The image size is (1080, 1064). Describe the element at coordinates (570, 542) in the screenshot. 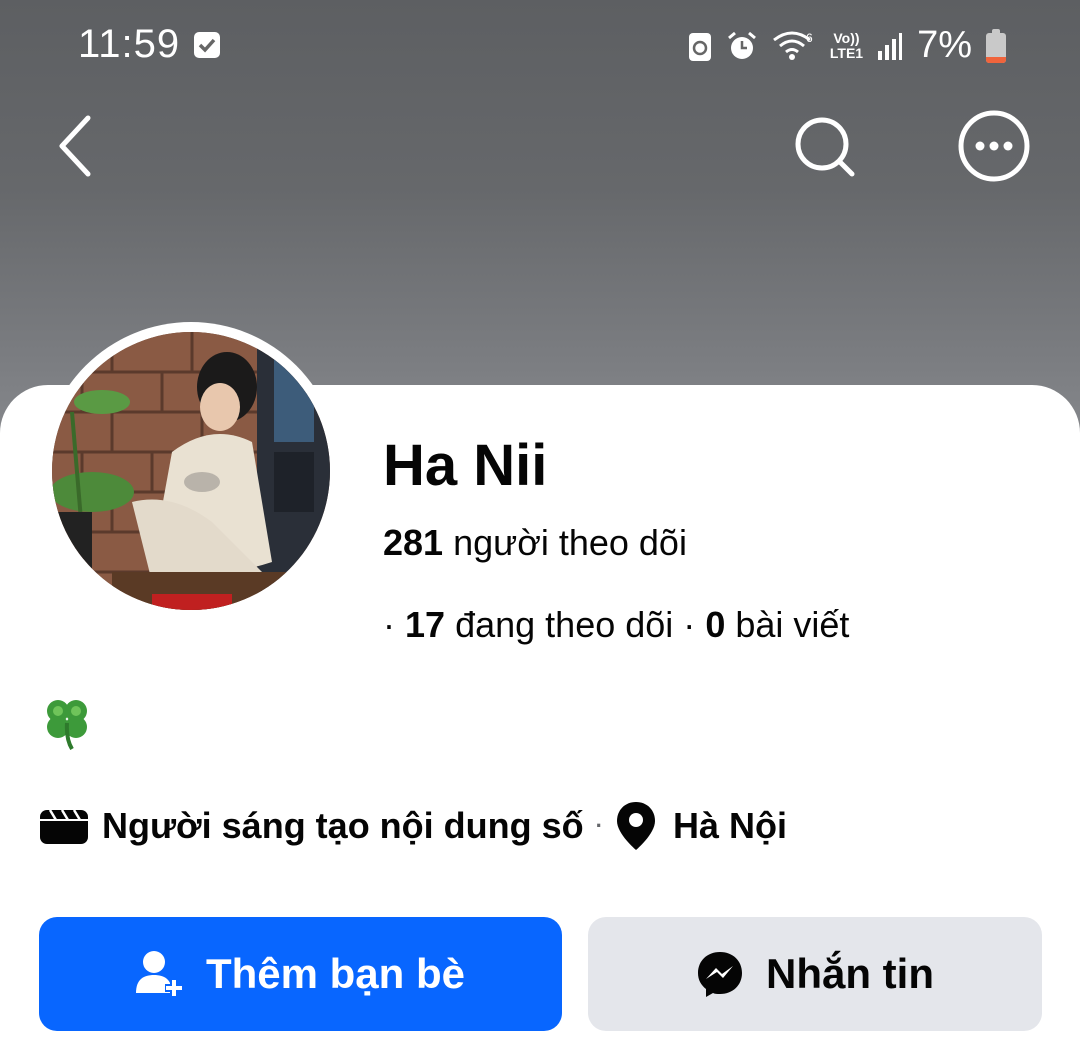

I see `followers-label: người theo dõi` at that location.